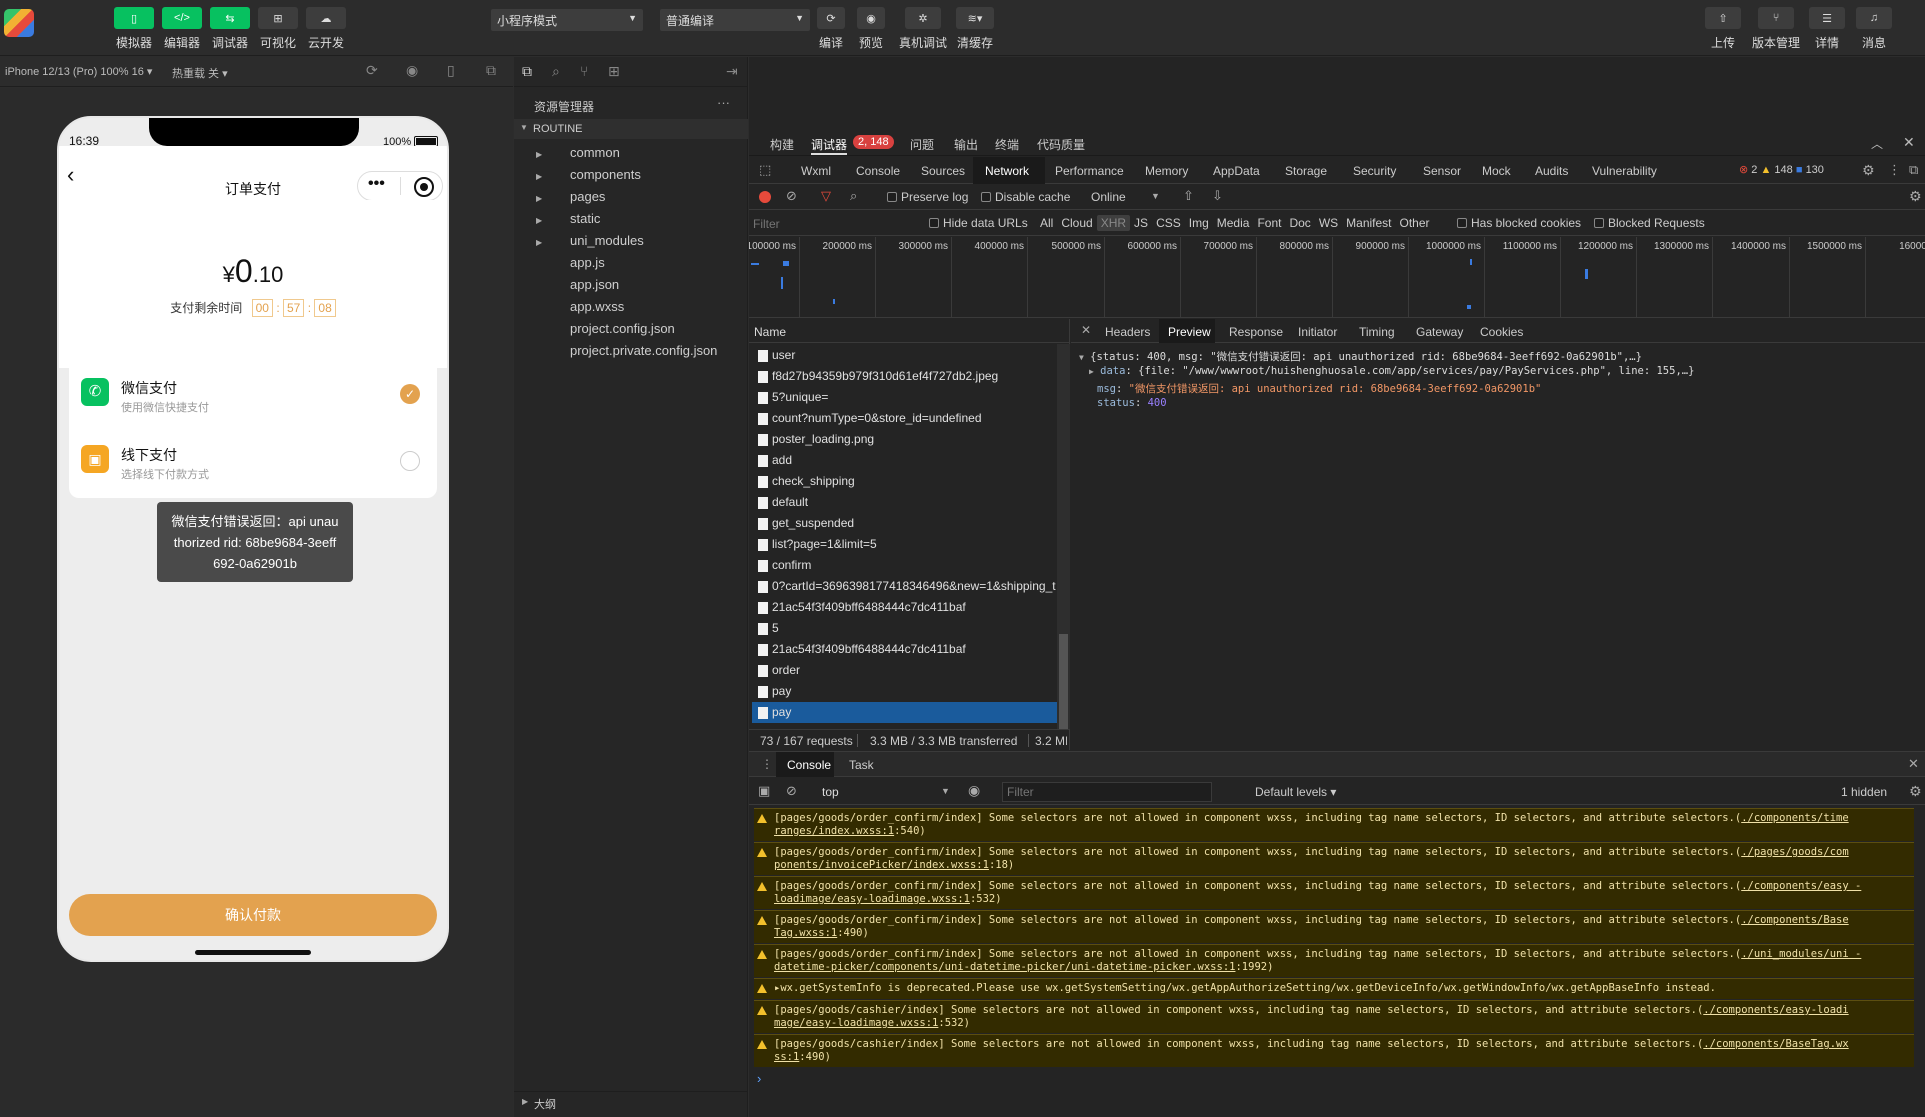 Image resolution: width=1925 pixels, height=1117 pixels. I want to click on tab-console: Console, so click(878, 171).